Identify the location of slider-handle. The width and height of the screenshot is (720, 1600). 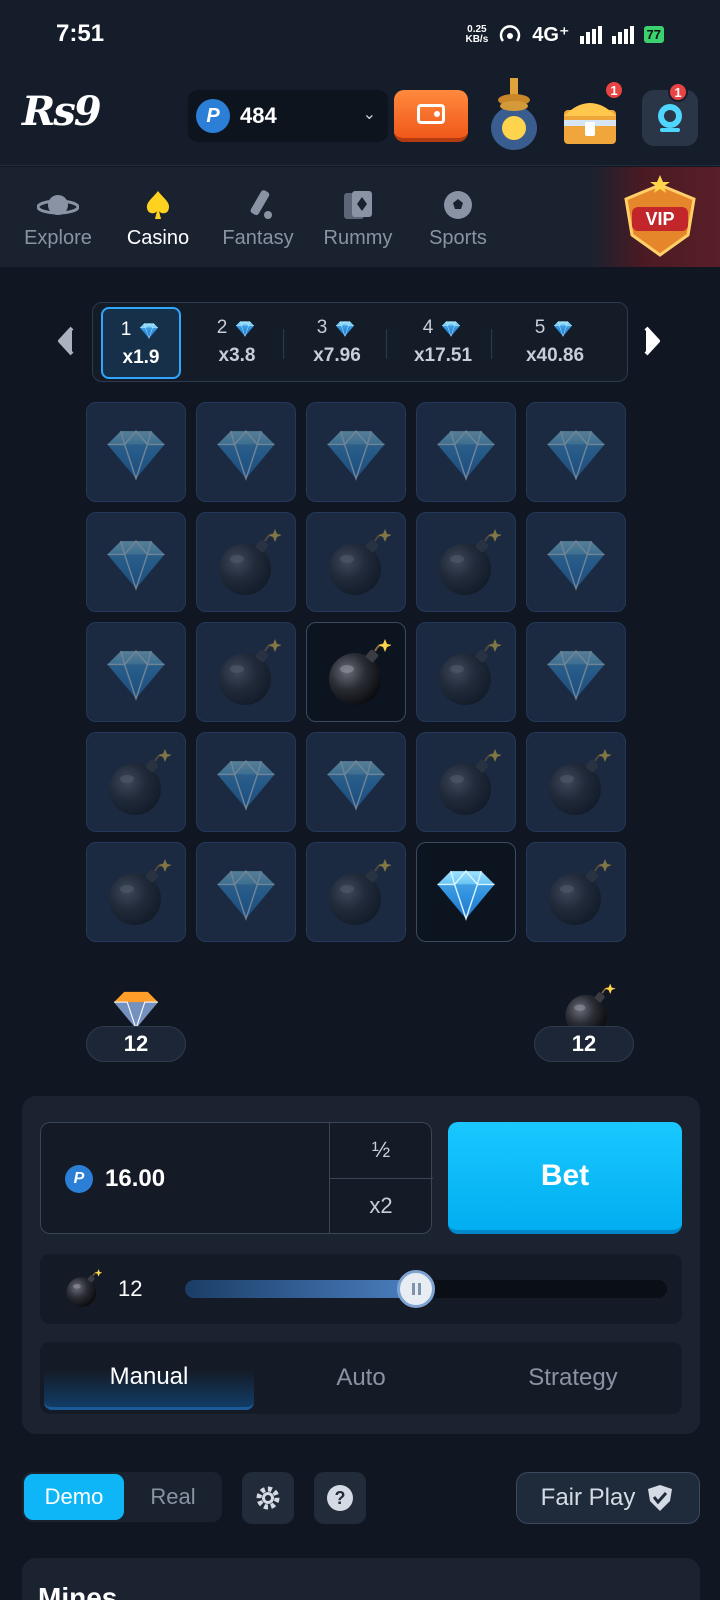
(416, 1289).